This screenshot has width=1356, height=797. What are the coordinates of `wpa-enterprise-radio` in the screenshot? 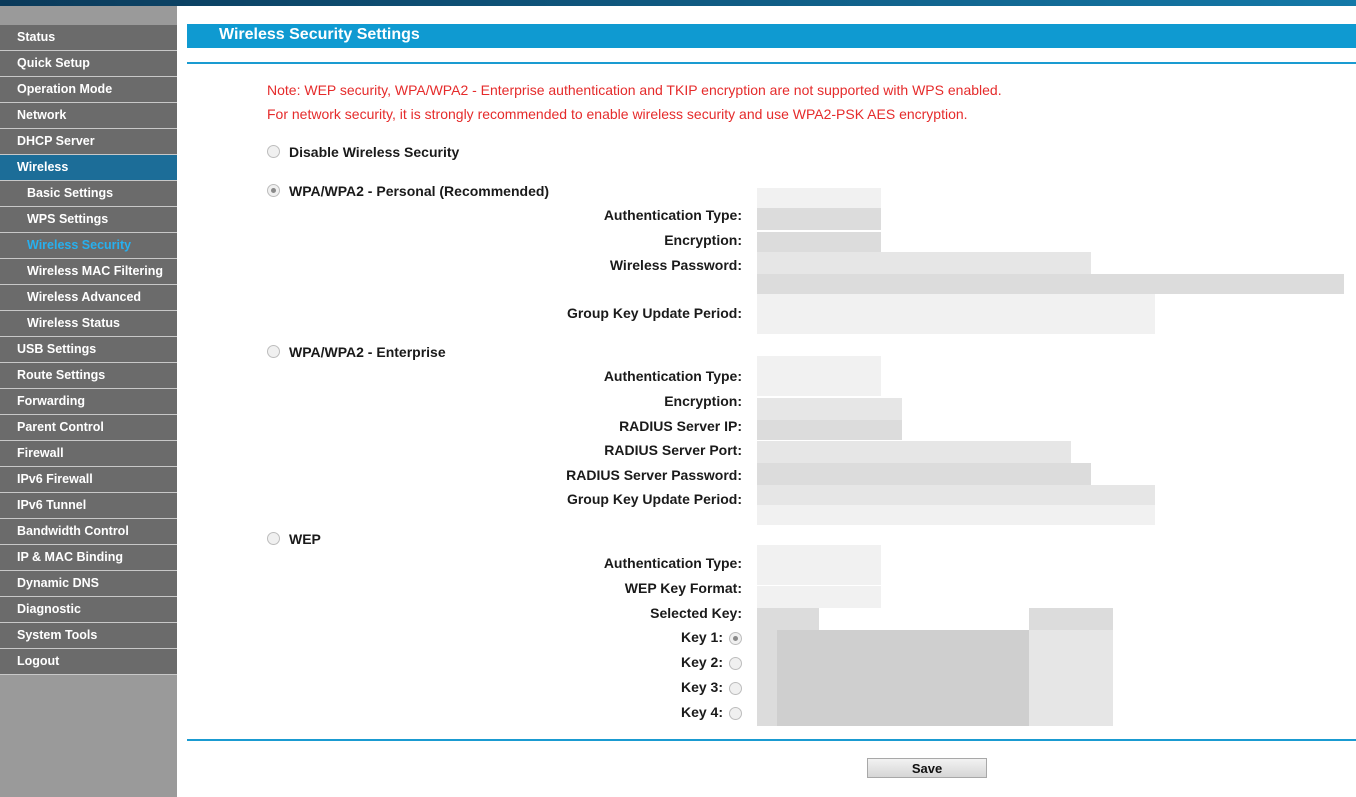 It's located at (273, 352).